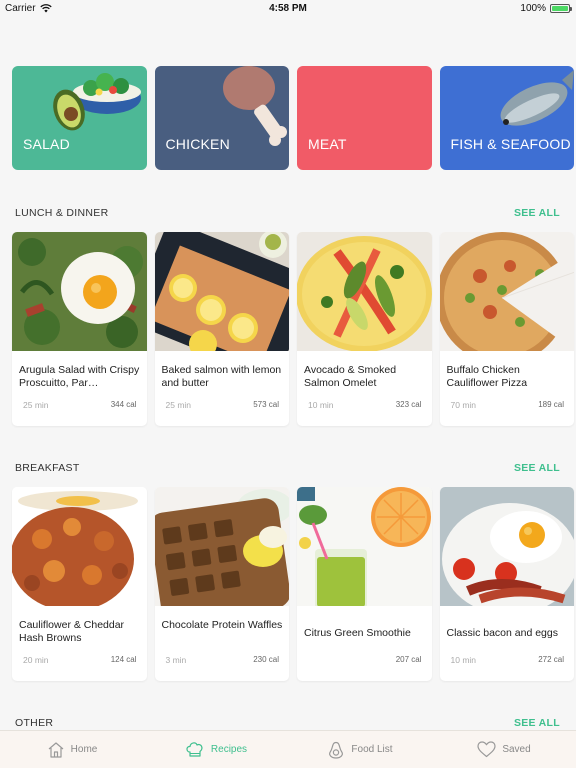  I want to click on tab-food-list: Food List, so click(360, 749).